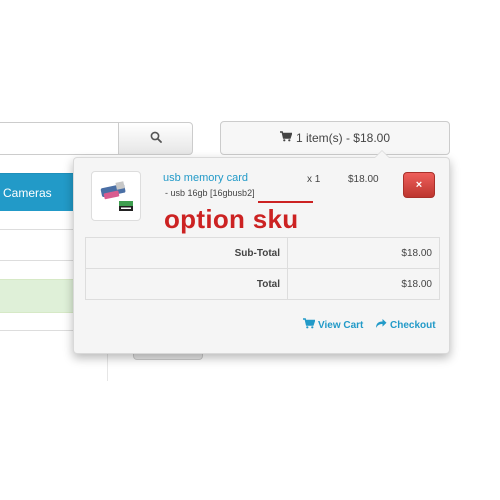  Describe the element at coordinates (186, 284) in the screenshot. I see `total-label: Total` at that location.